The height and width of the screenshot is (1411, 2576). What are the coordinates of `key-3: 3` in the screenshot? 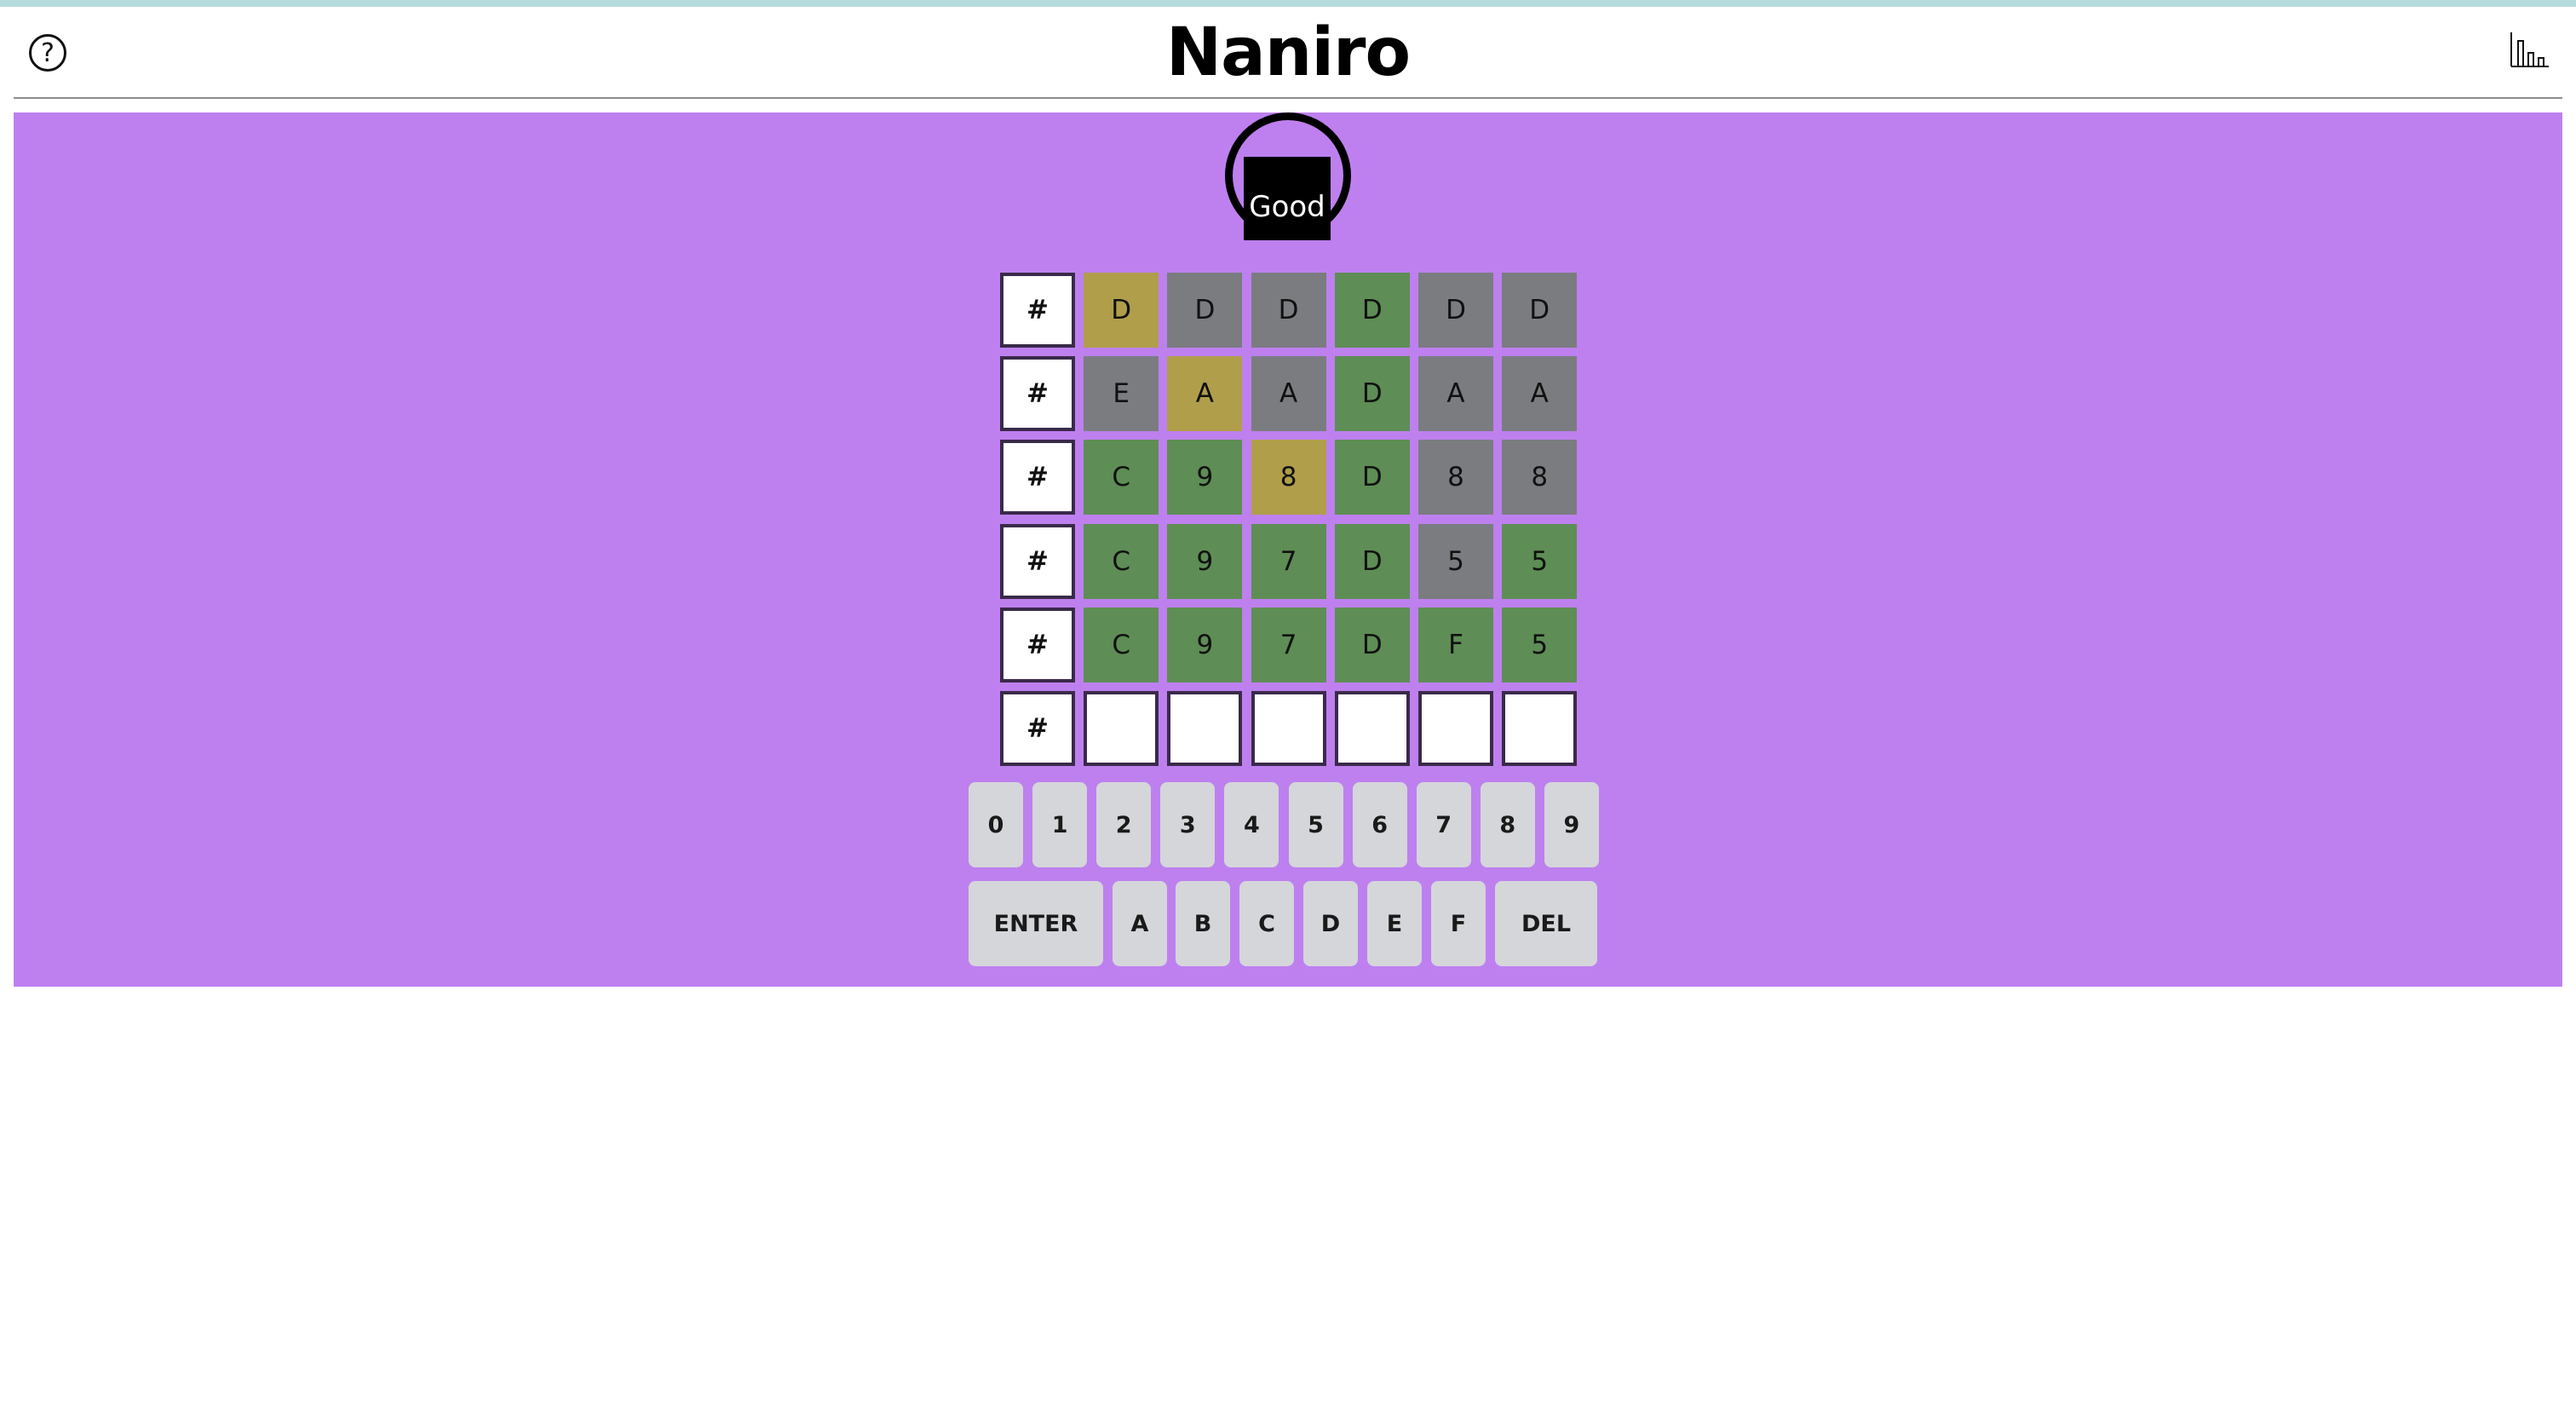 It's located at (1188, 824).